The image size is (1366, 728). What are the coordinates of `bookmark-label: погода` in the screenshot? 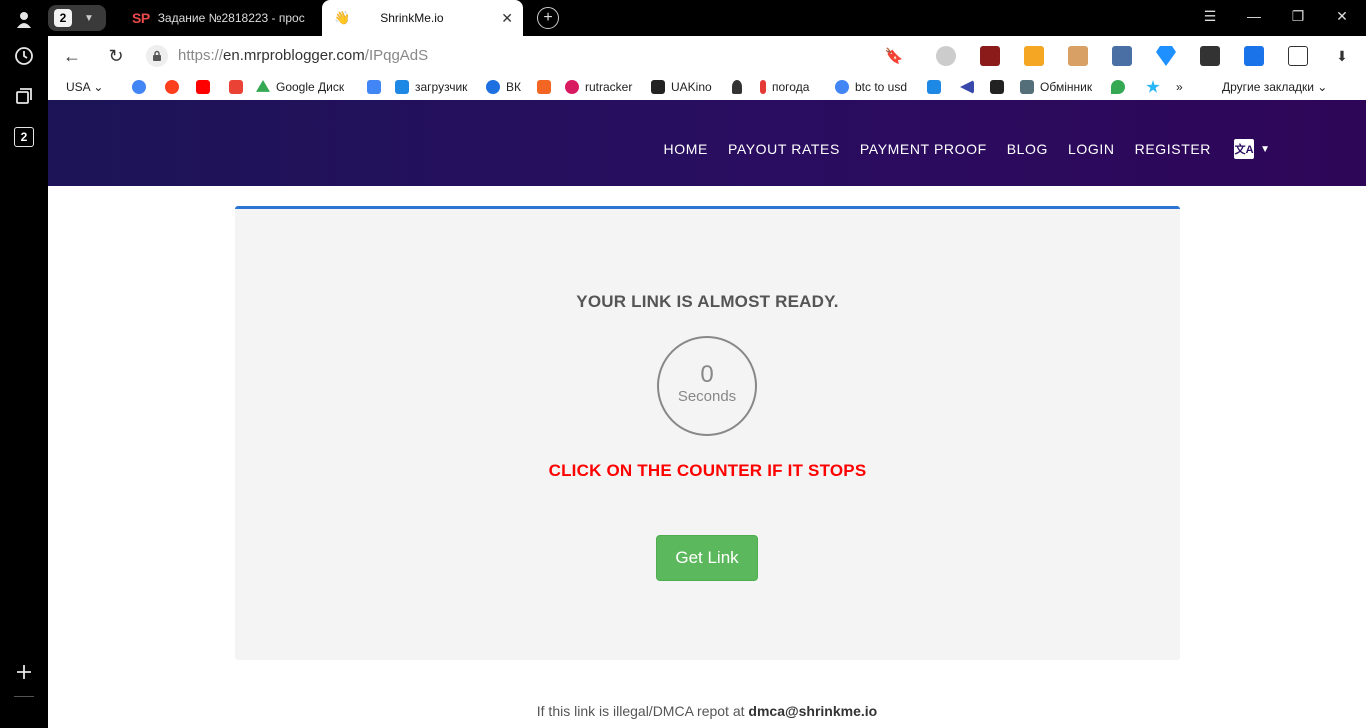 It's located at (791, 87).